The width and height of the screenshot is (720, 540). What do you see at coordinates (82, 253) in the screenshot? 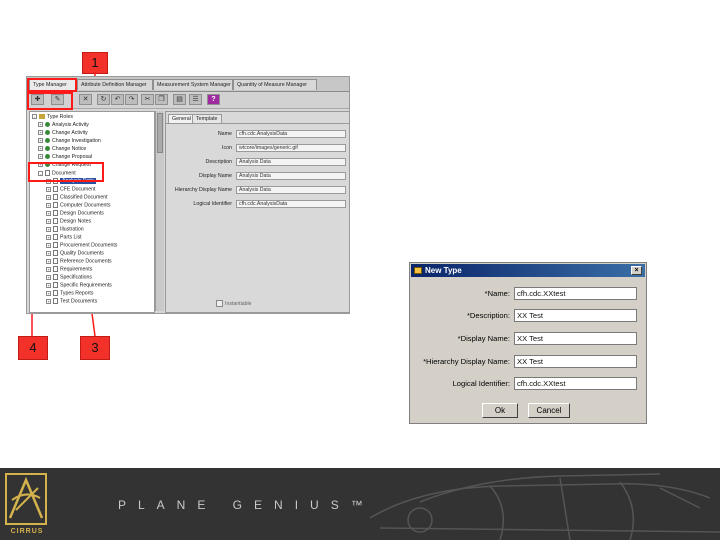
I see `tree-item-label: Quality Documents` at bounding box center [82, 253].